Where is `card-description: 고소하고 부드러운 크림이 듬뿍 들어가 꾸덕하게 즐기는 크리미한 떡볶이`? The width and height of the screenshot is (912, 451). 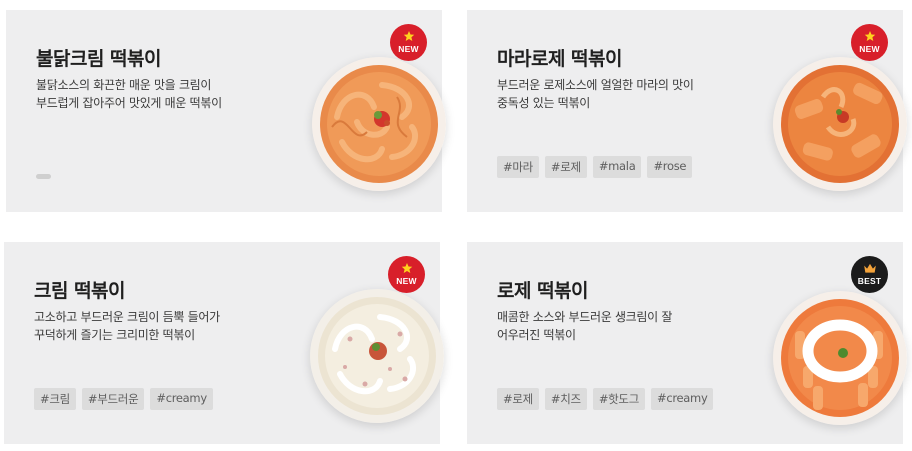 card-description: 고소하고 부드러운 크림이 듬뿍 들어가 꾸덕하게 즐기는 크리미한 떡볶이 is located at coordinates (127, 326).